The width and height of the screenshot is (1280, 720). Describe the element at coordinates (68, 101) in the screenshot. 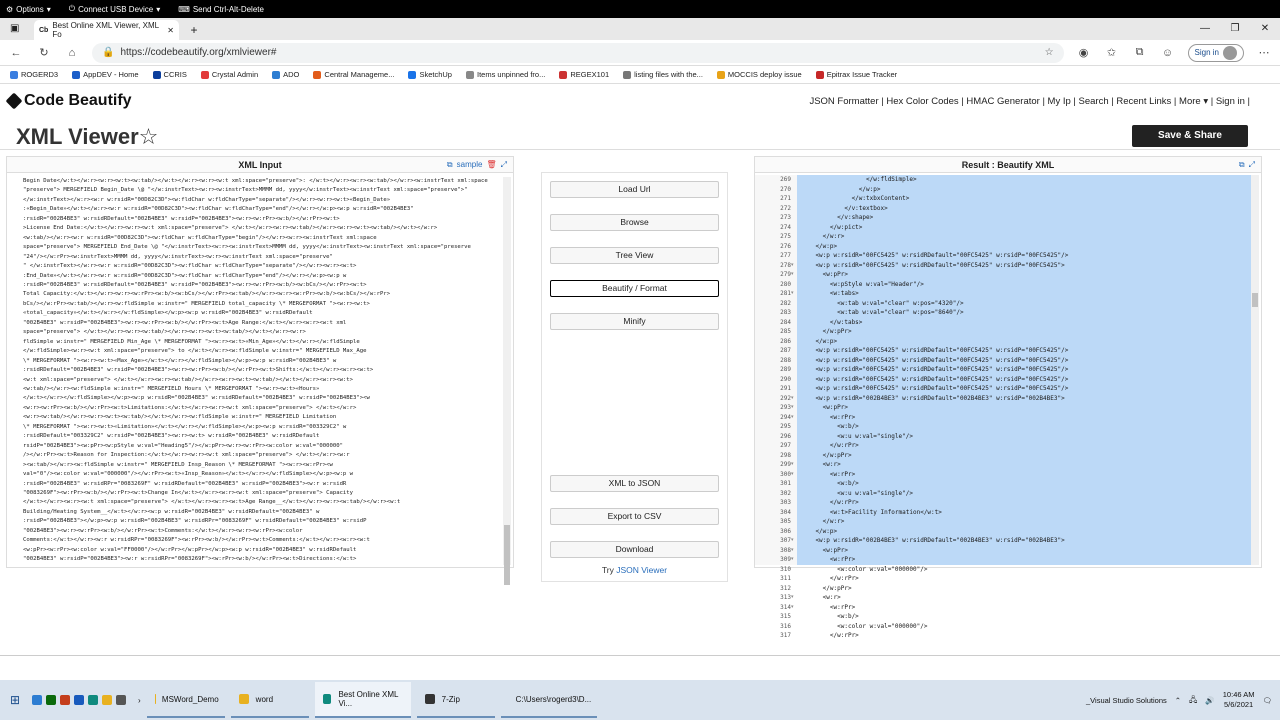

I see `site-logo: Code Beautify` at that location.